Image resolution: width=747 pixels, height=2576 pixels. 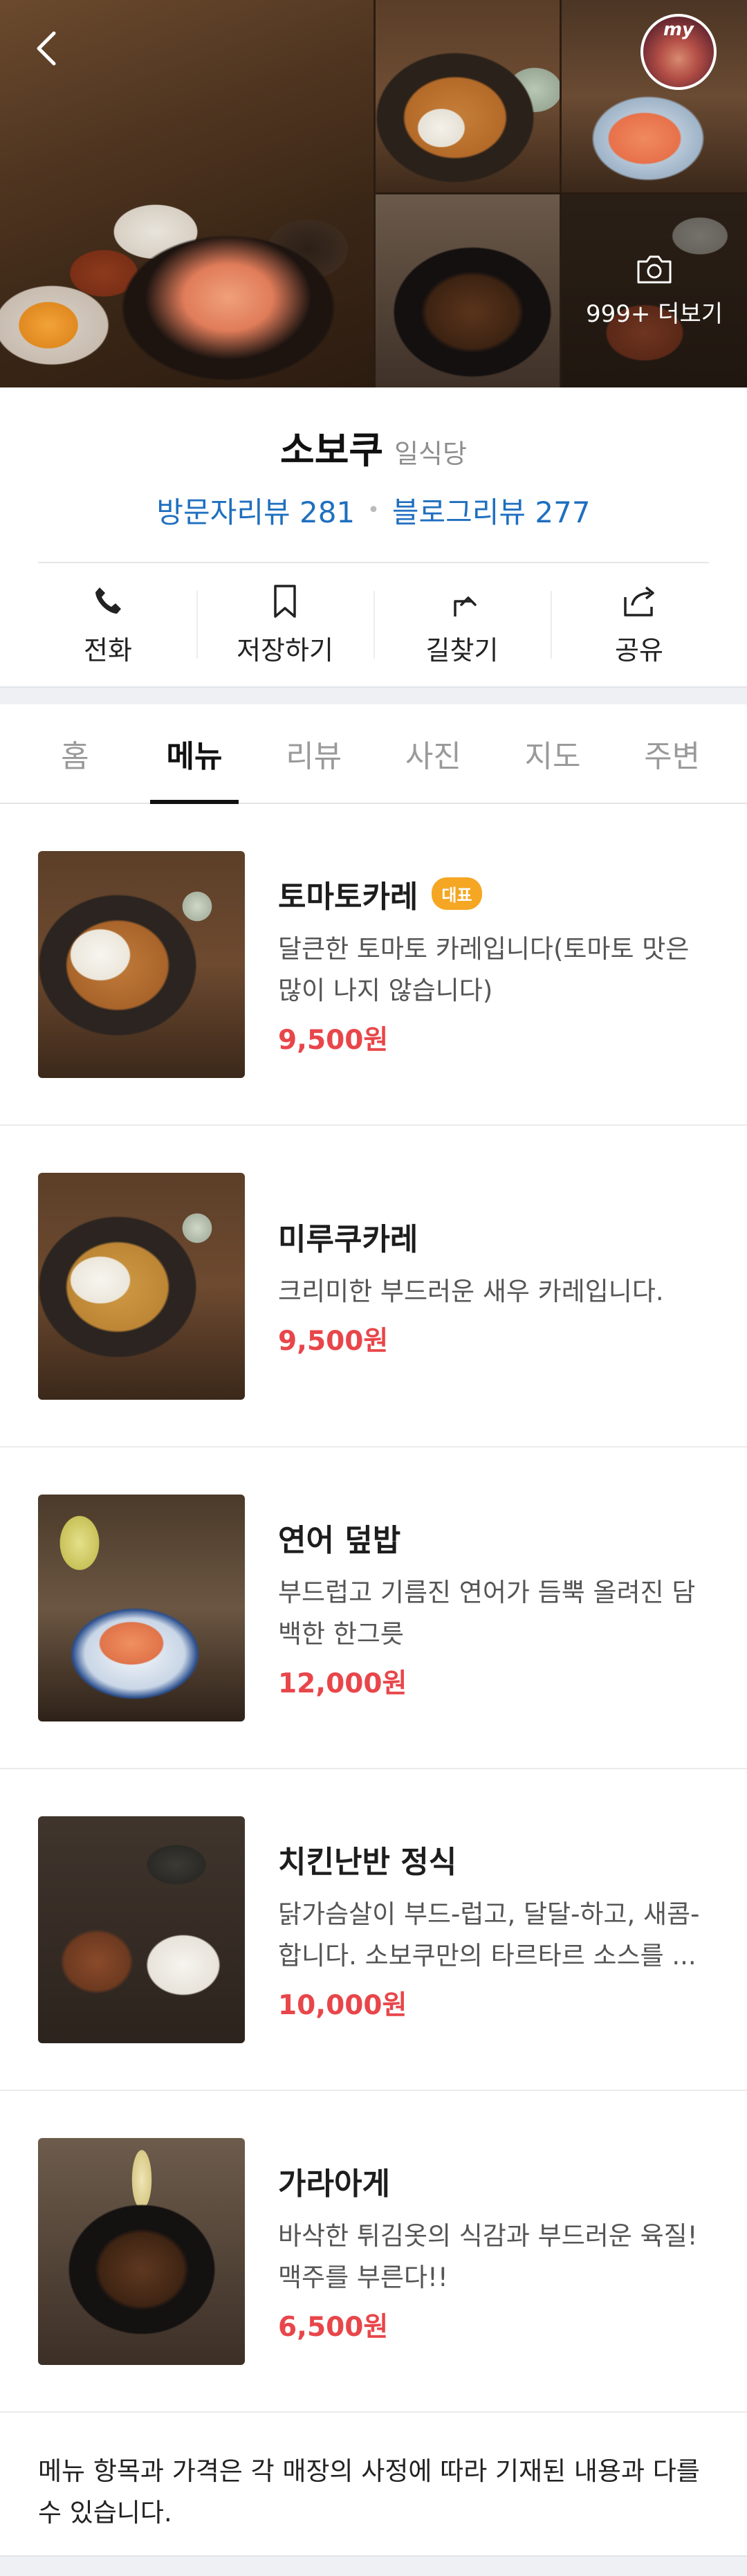 I want to click on menu-name: 가라아게, so click(x=334, y=2184).